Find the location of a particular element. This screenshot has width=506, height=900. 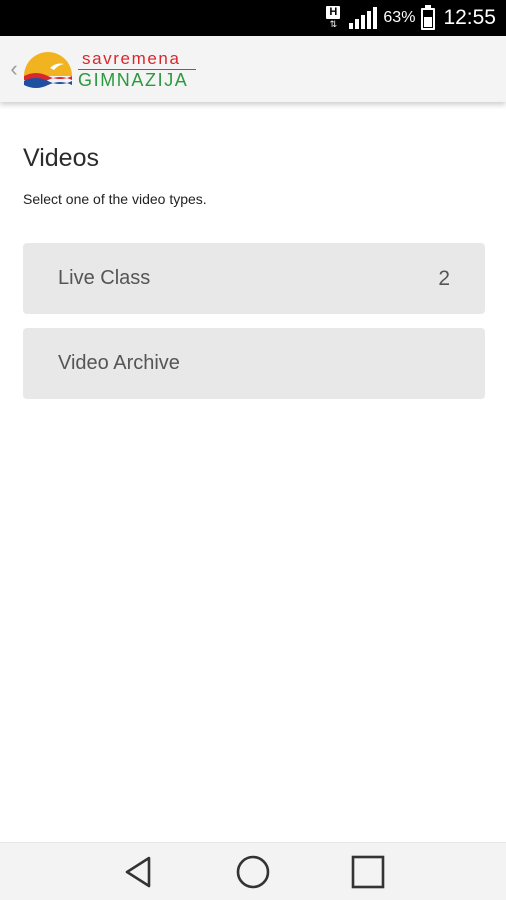

system-nav-bar is located at coordinates (253, 871).